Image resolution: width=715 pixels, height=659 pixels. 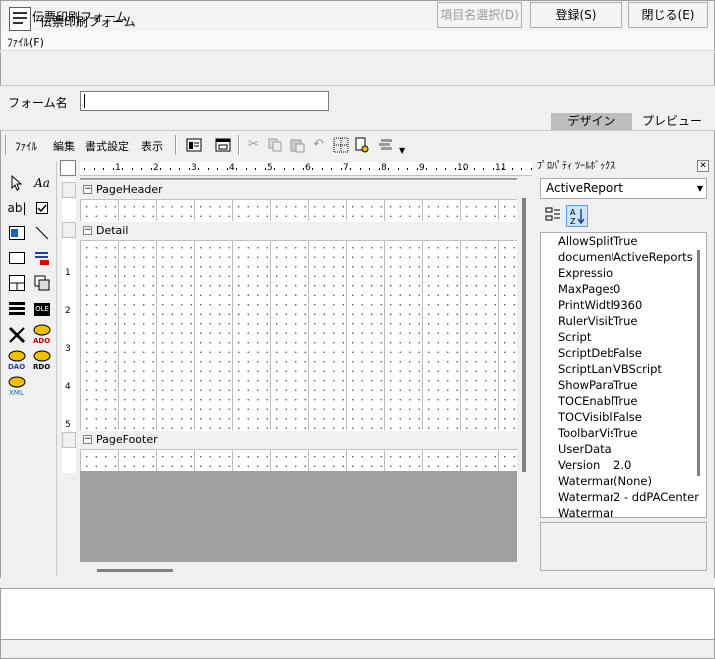 What do you see at coordinates (135, 570) in the screenshot?
I see `horizontal-scrollbar` at bounding box center [135, 570].